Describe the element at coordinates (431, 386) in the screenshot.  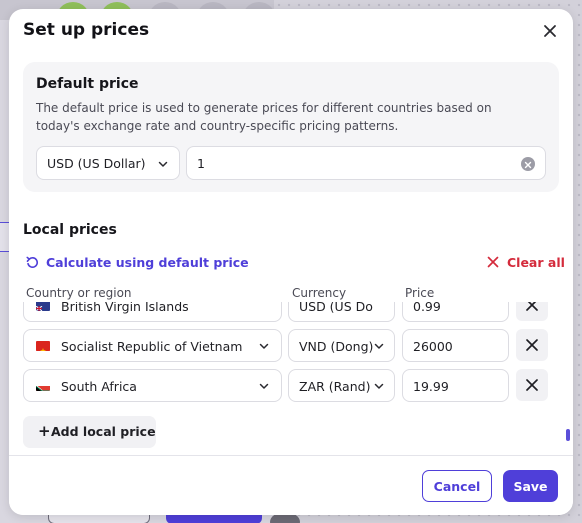
I see `price-value: 19.99` at that location.